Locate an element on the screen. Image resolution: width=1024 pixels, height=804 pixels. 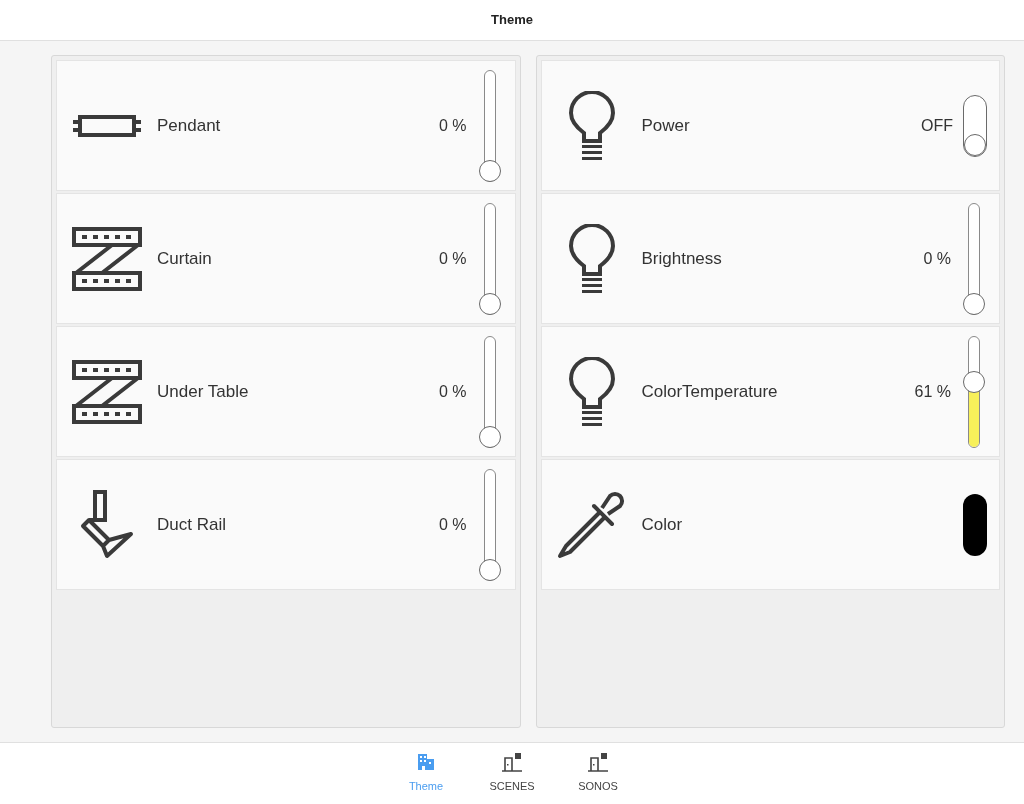
device-label: Brightness is located at coordinates (682, 258).